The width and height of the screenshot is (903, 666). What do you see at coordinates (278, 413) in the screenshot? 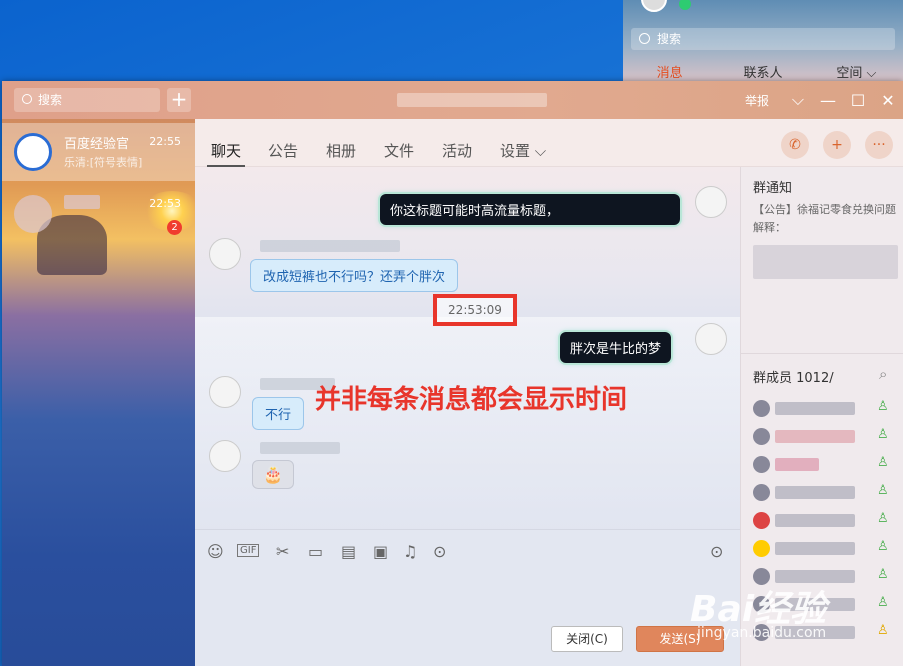
I see `message-bubble: 不行` at bounding box center [278, 413].